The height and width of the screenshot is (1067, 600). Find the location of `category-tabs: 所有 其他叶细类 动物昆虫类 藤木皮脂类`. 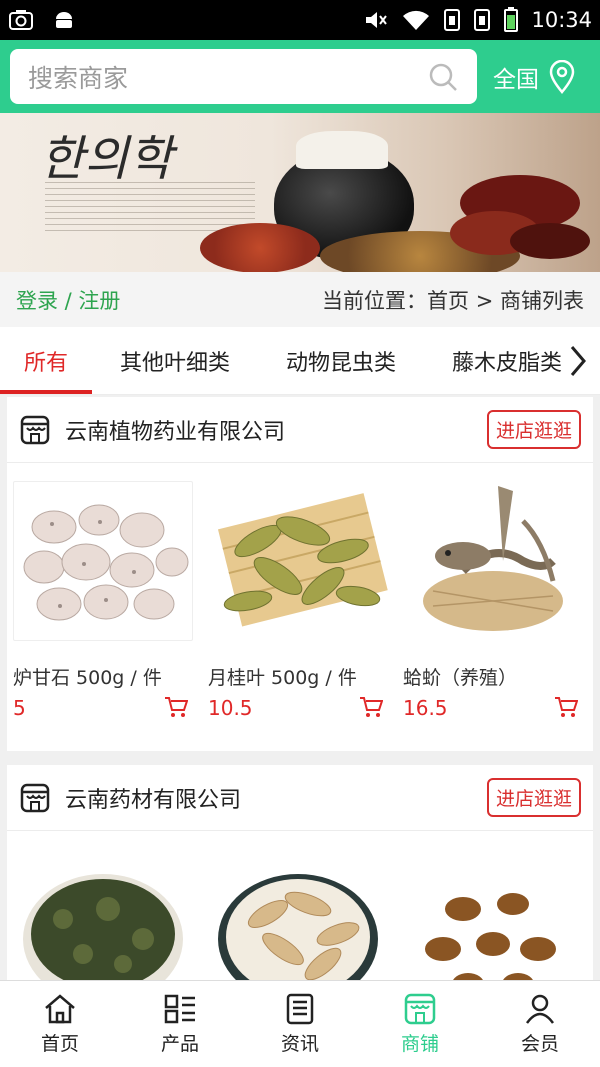

category-tabs: 所有 其他叶细类 动物昆虫类 藤木皮脂类 is located at coordinates (300, 361).